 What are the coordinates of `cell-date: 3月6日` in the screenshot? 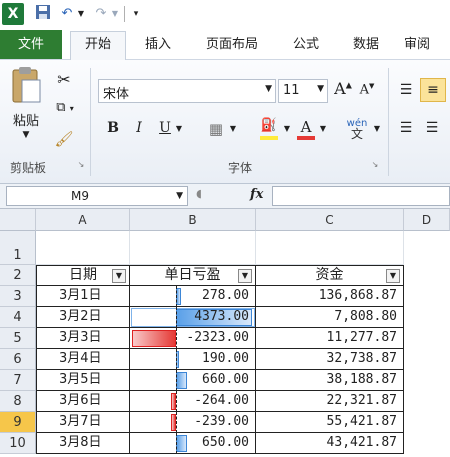 It's located at (83, 401).